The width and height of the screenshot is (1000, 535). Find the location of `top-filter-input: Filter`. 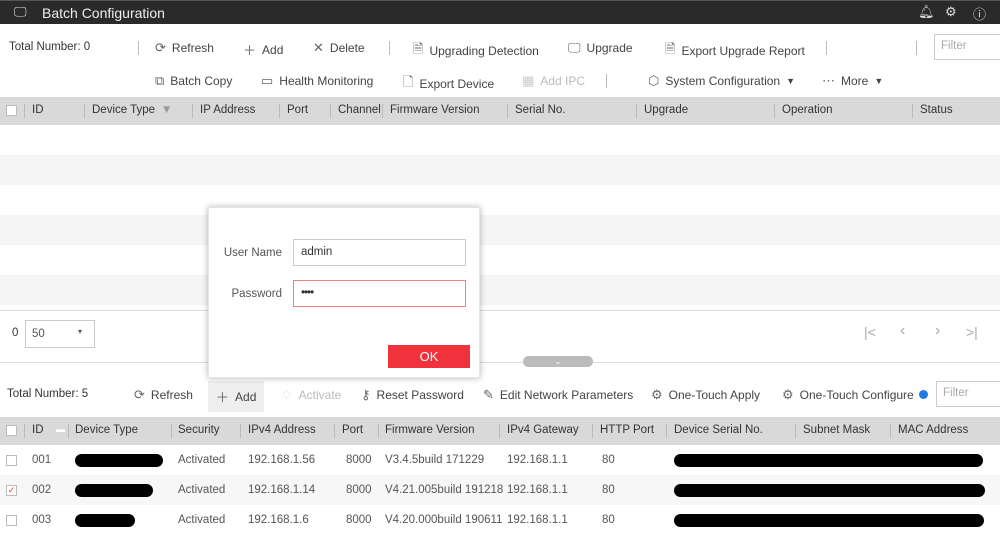

top-filter-input: Filter is located at coordinates (967, 47).